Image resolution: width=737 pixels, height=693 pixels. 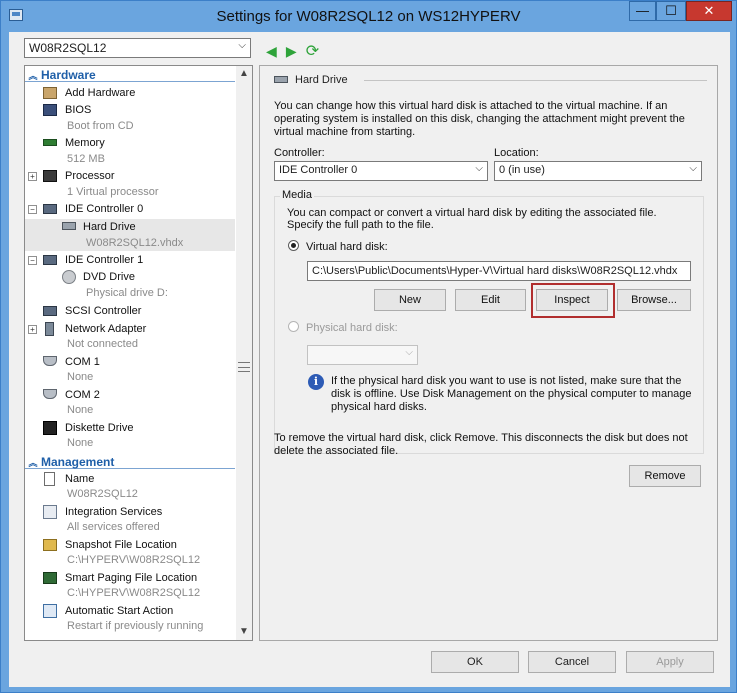 I want to click on tree-item-label: IDE Controller 0, so click(x=104, y=209).